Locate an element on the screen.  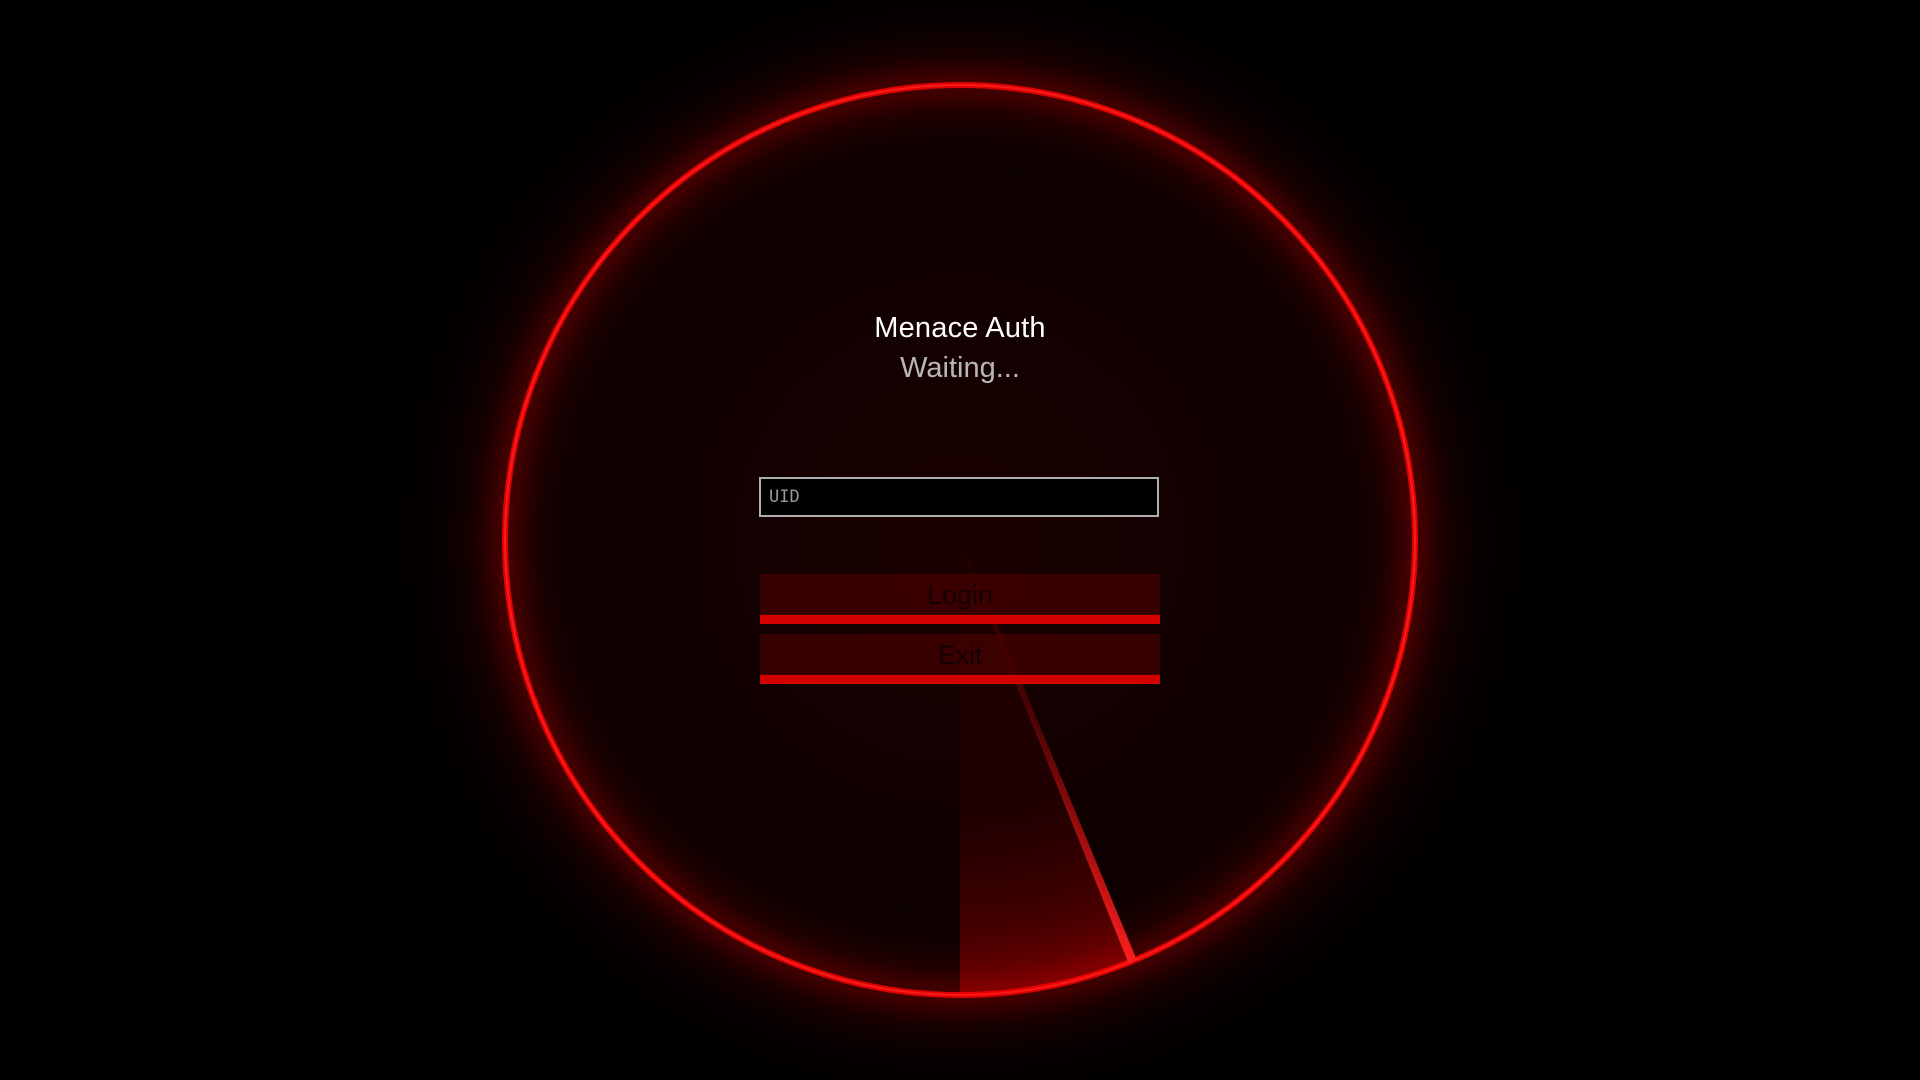
login-button: Login is located at coordinates (960, 599).